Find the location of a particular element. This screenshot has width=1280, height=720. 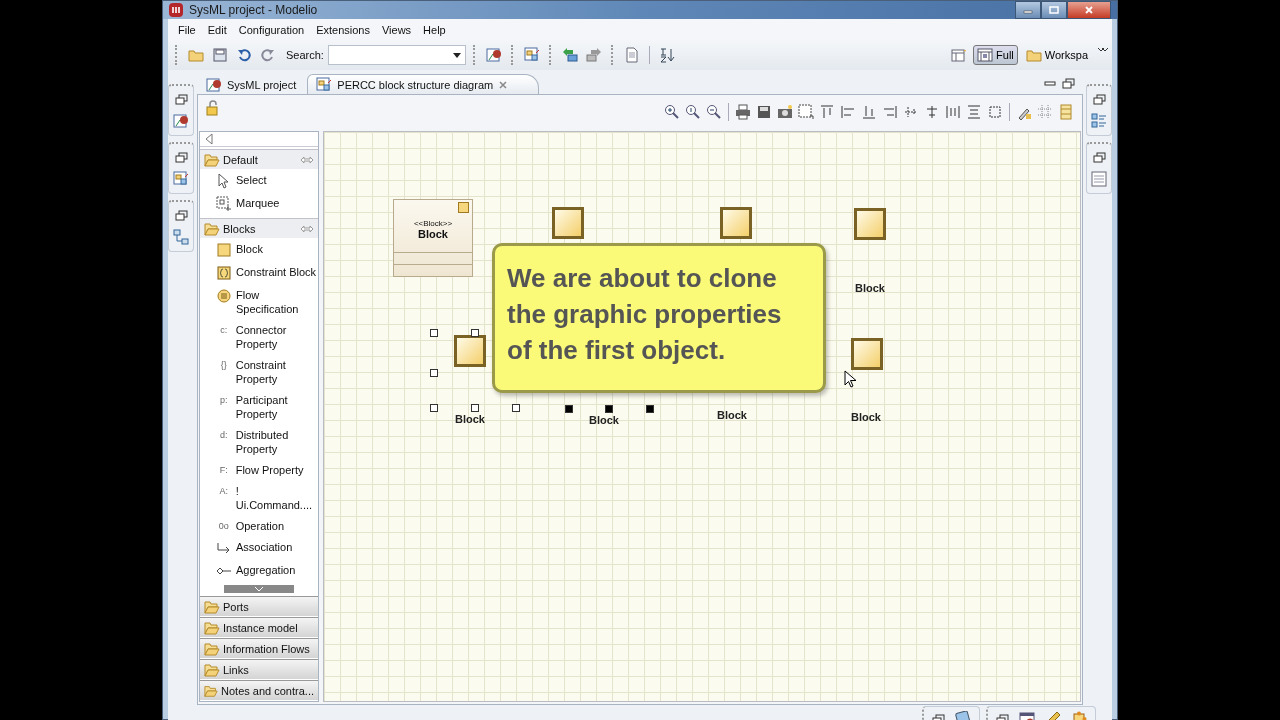

zoom-in-icon is located at coordinates (672, 112).